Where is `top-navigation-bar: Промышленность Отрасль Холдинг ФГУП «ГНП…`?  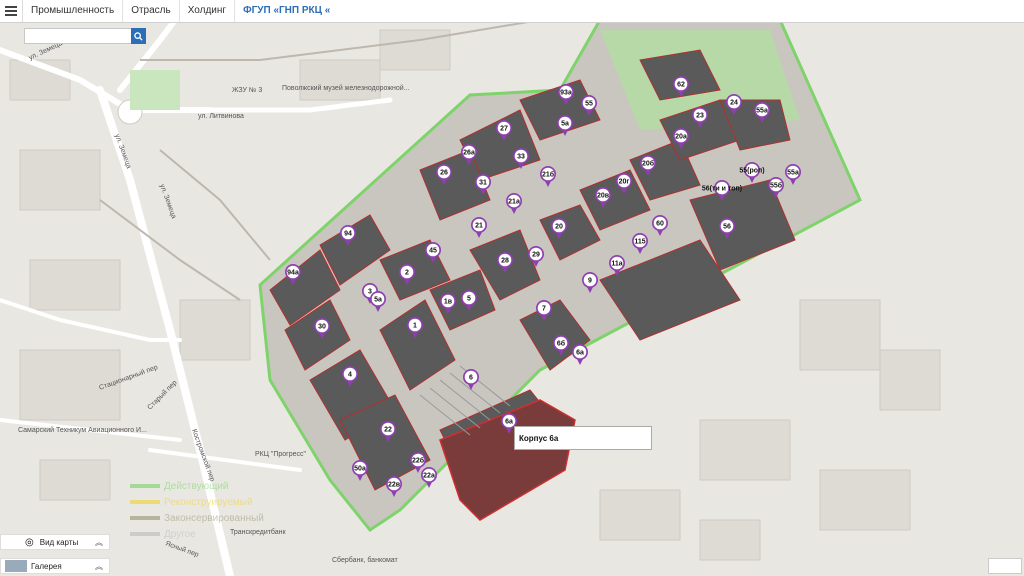 top-navigation-bar: Промышленность Отрасль Холдинг ФГУП «ГНП… is located at coordinates (512, 11).